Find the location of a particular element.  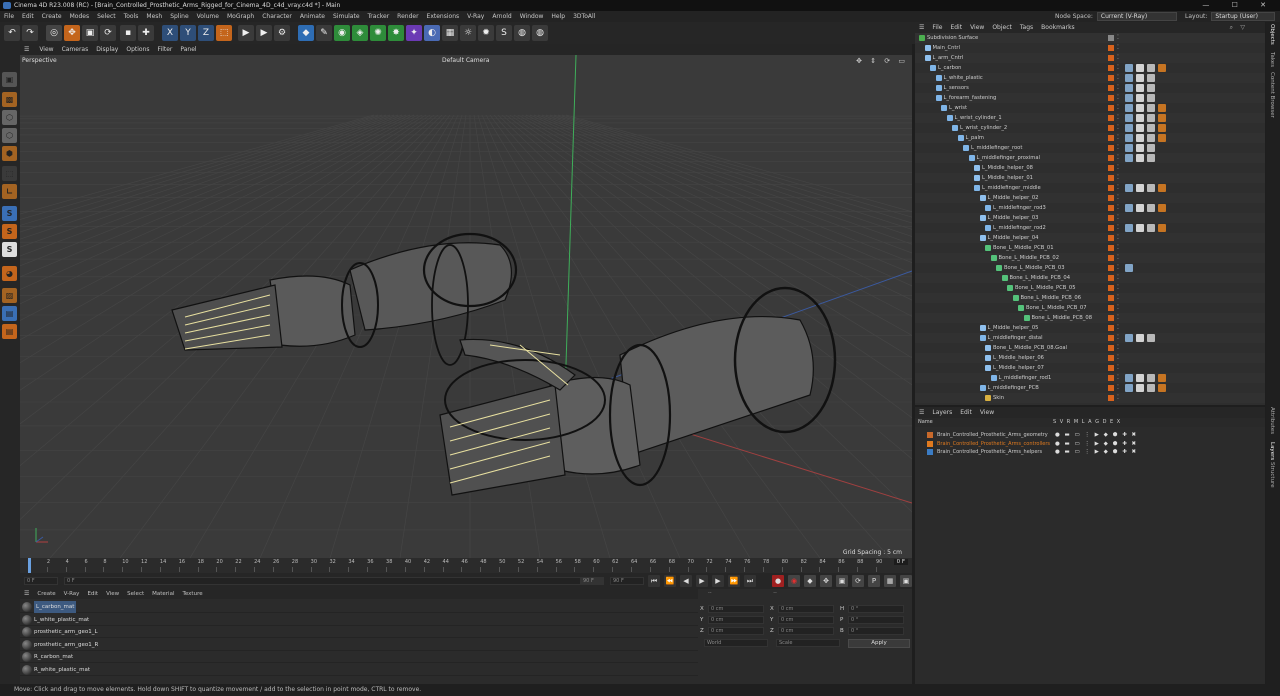

material-row: R_white_plastic_mat is located at coordinates (359, 669).